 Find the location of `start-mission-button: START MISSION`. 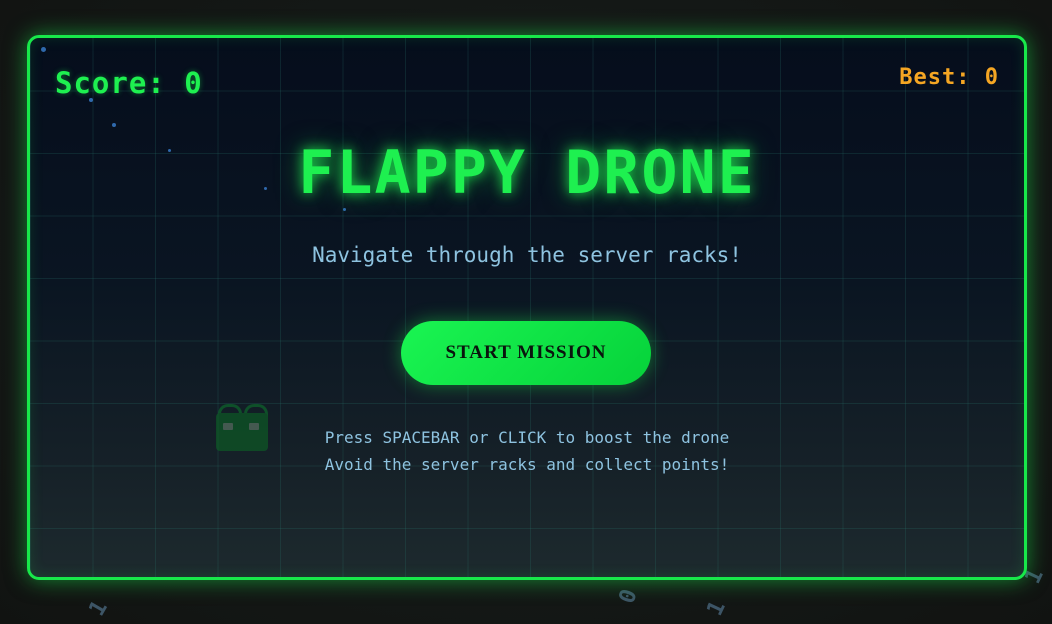

start-mission-button: START MISSION is located at coordinates (526, 353).